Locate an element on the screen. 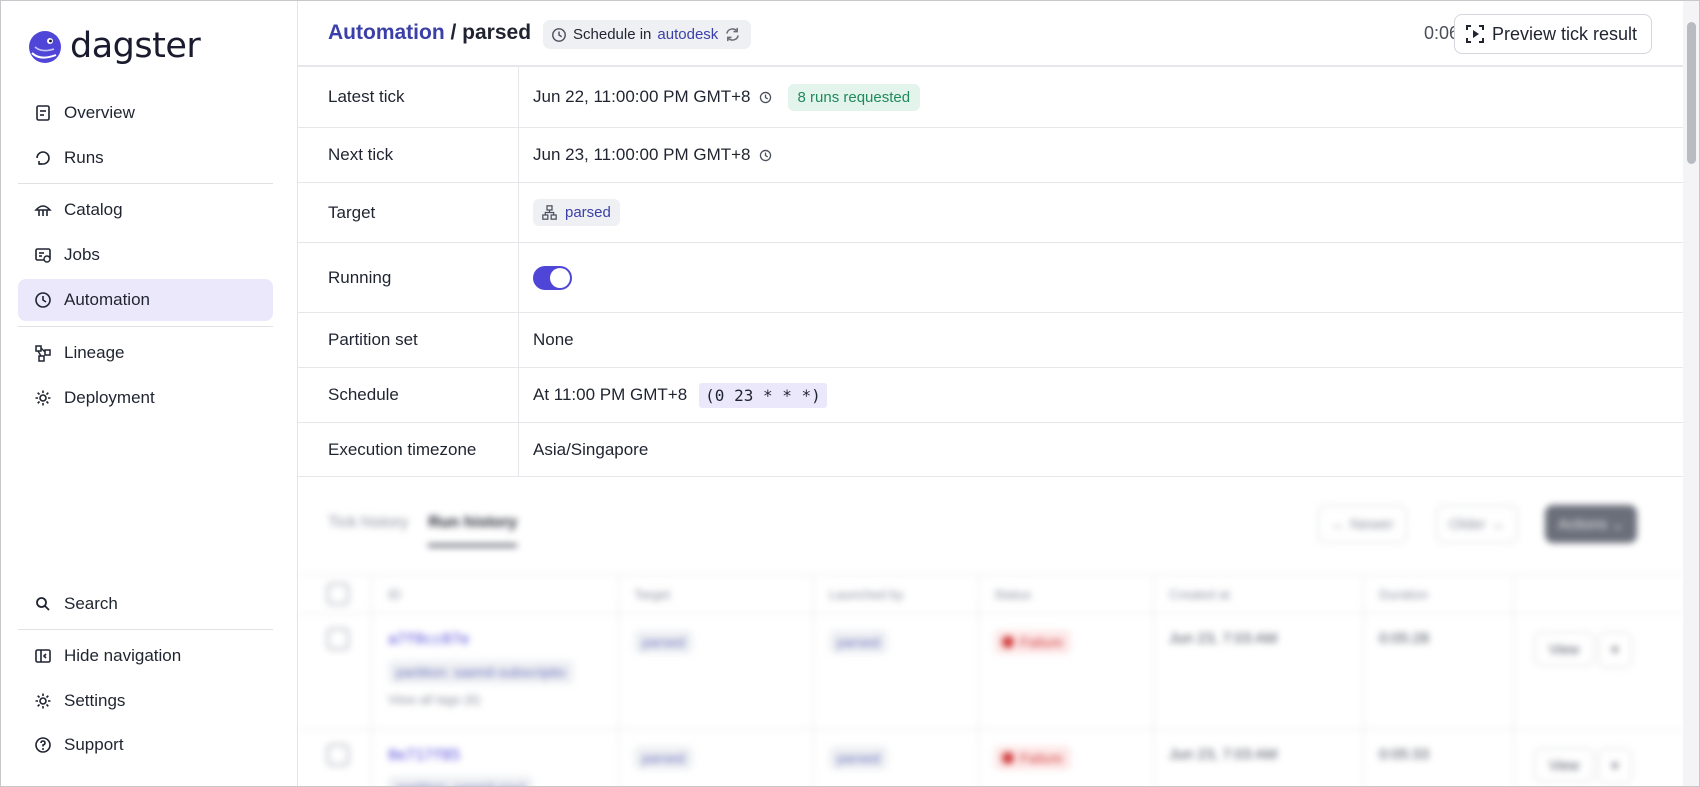 The image size is (1700, 787). actions-button: Actions ⌄ is located at coordinates (1591, 524).